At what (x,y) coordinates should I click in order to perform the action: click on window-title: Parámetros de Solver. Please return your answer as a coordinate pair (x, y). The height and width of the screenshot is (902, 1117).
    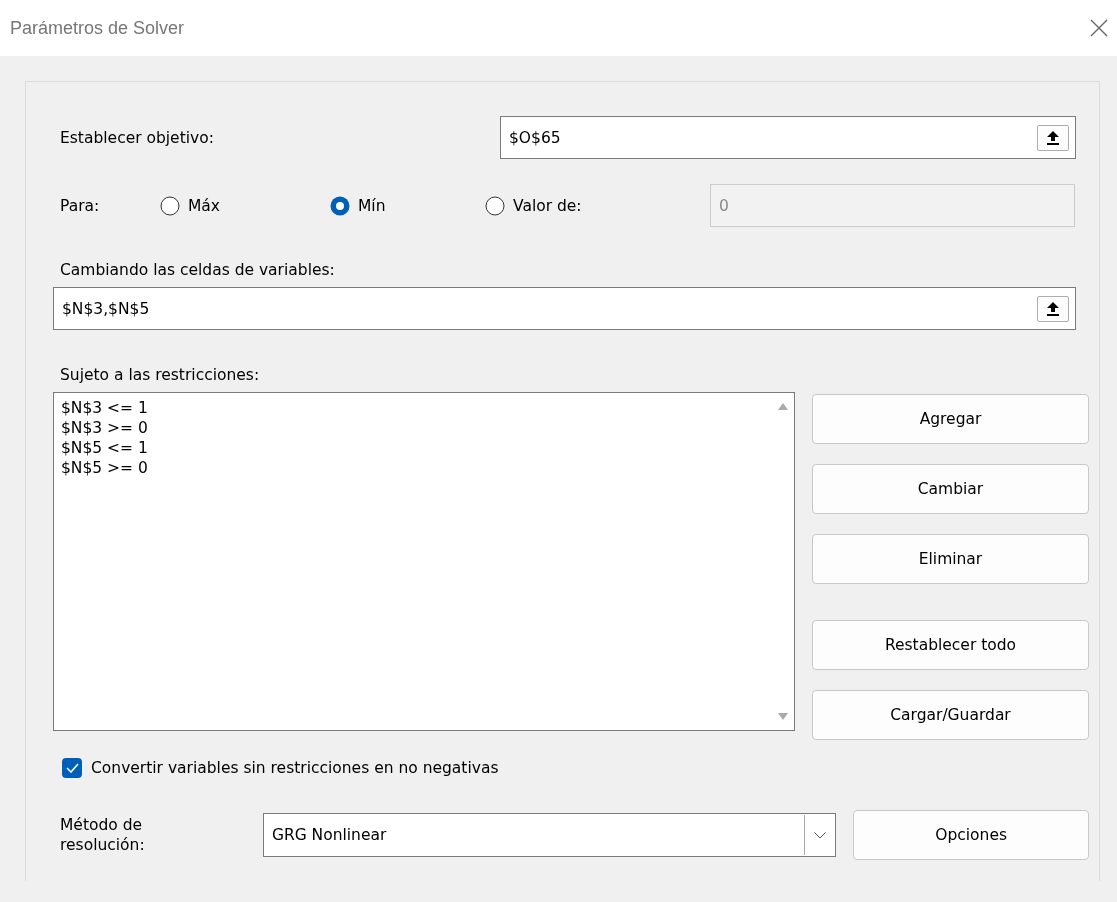
    Looking at the image, I should click on (97, 28).